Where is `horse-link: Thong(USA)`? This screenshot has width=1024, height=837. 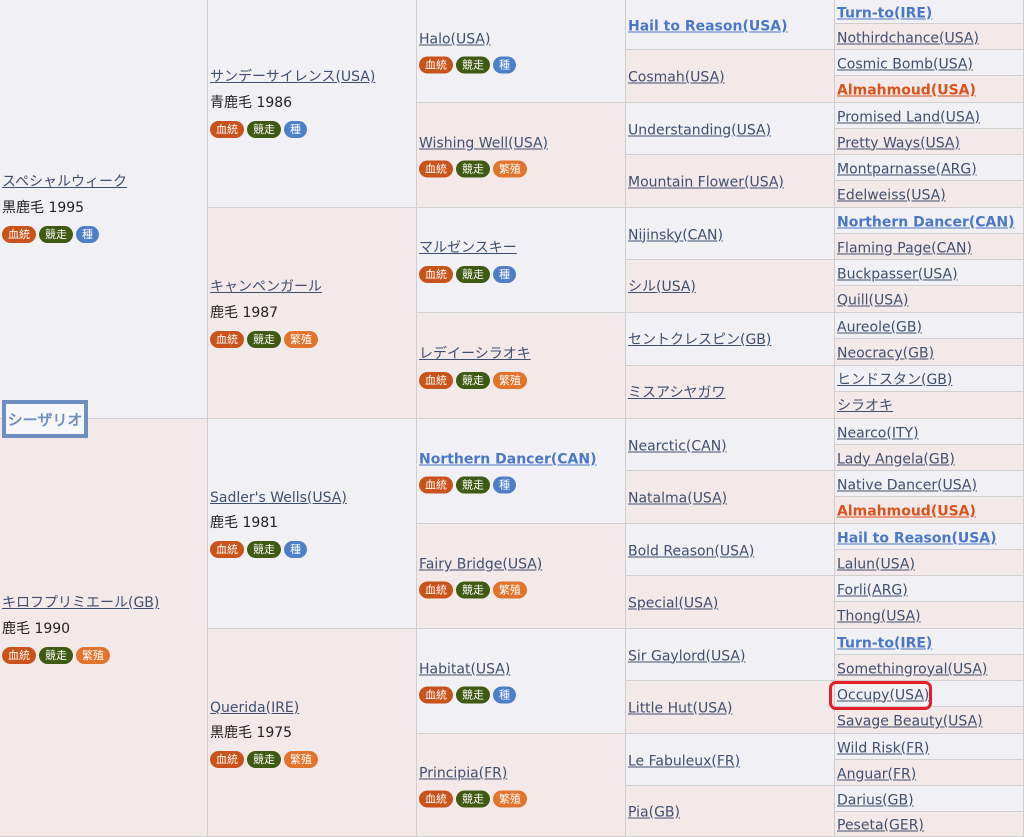
horse-link: Thong(USA) is located at coordinates (879, 617).